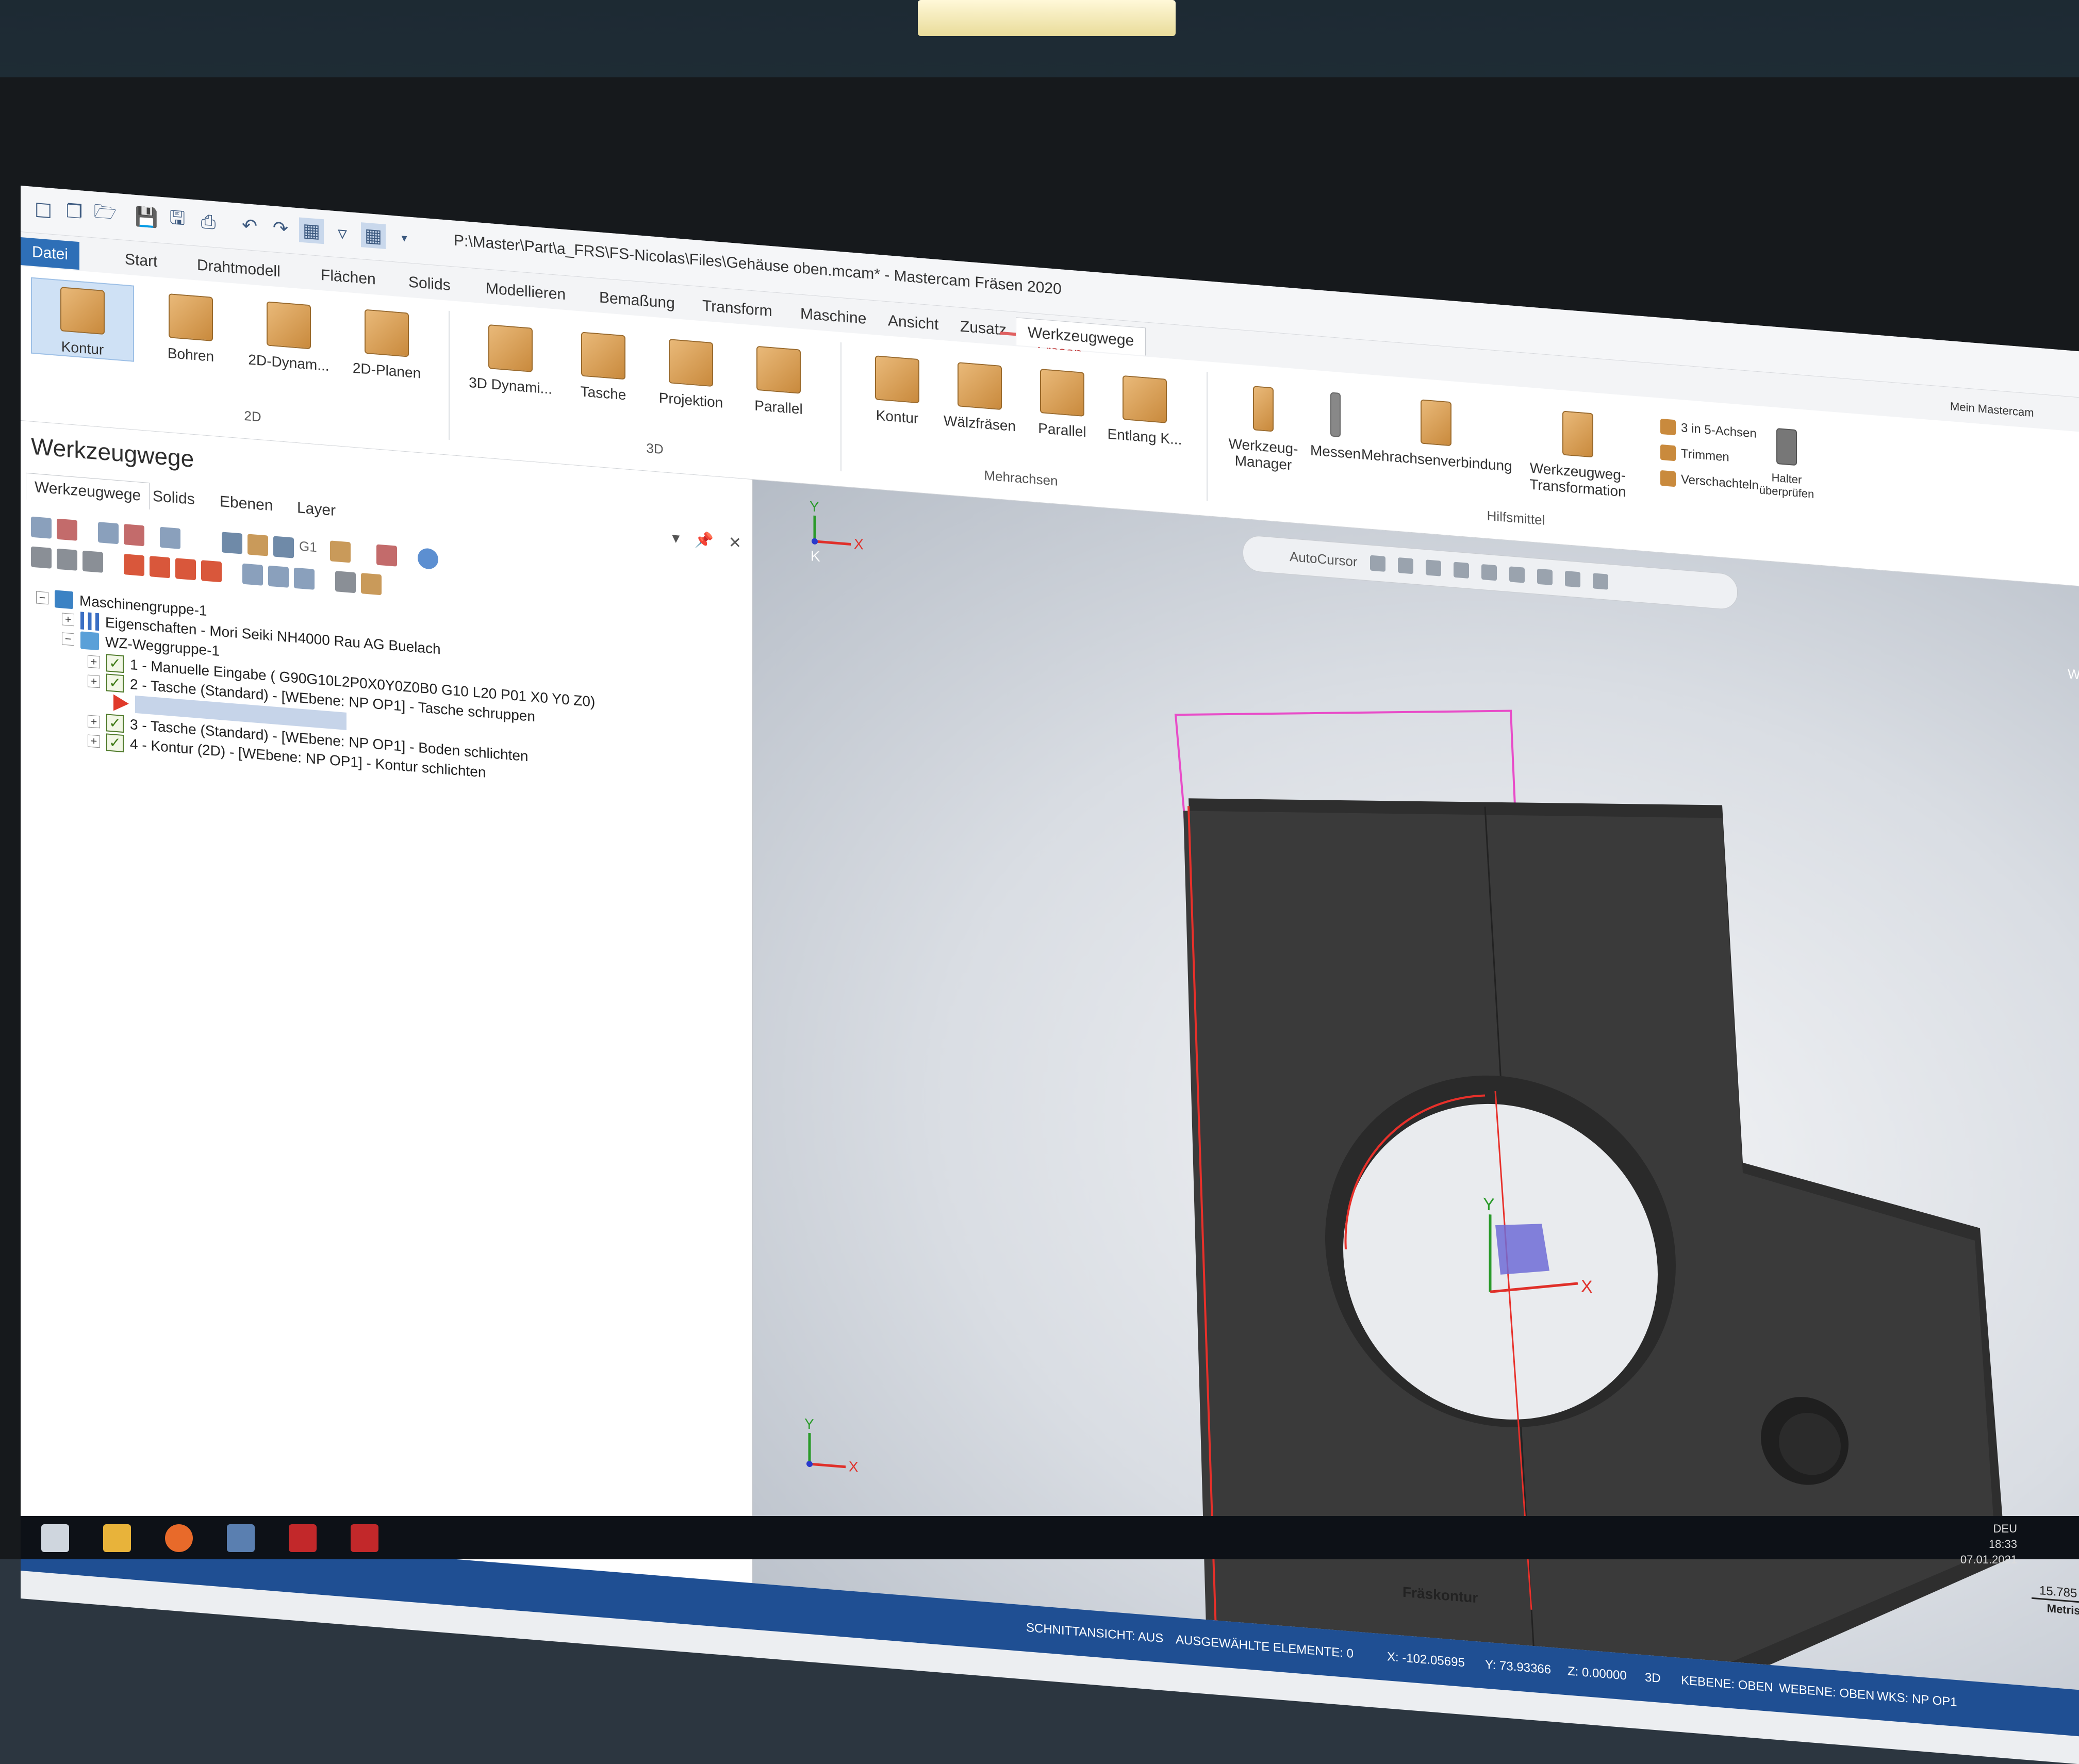 The image size is (2079, 1764). I want to click on group-hilfsmittel-label: Hilfsmittel, so click(1516, 517).